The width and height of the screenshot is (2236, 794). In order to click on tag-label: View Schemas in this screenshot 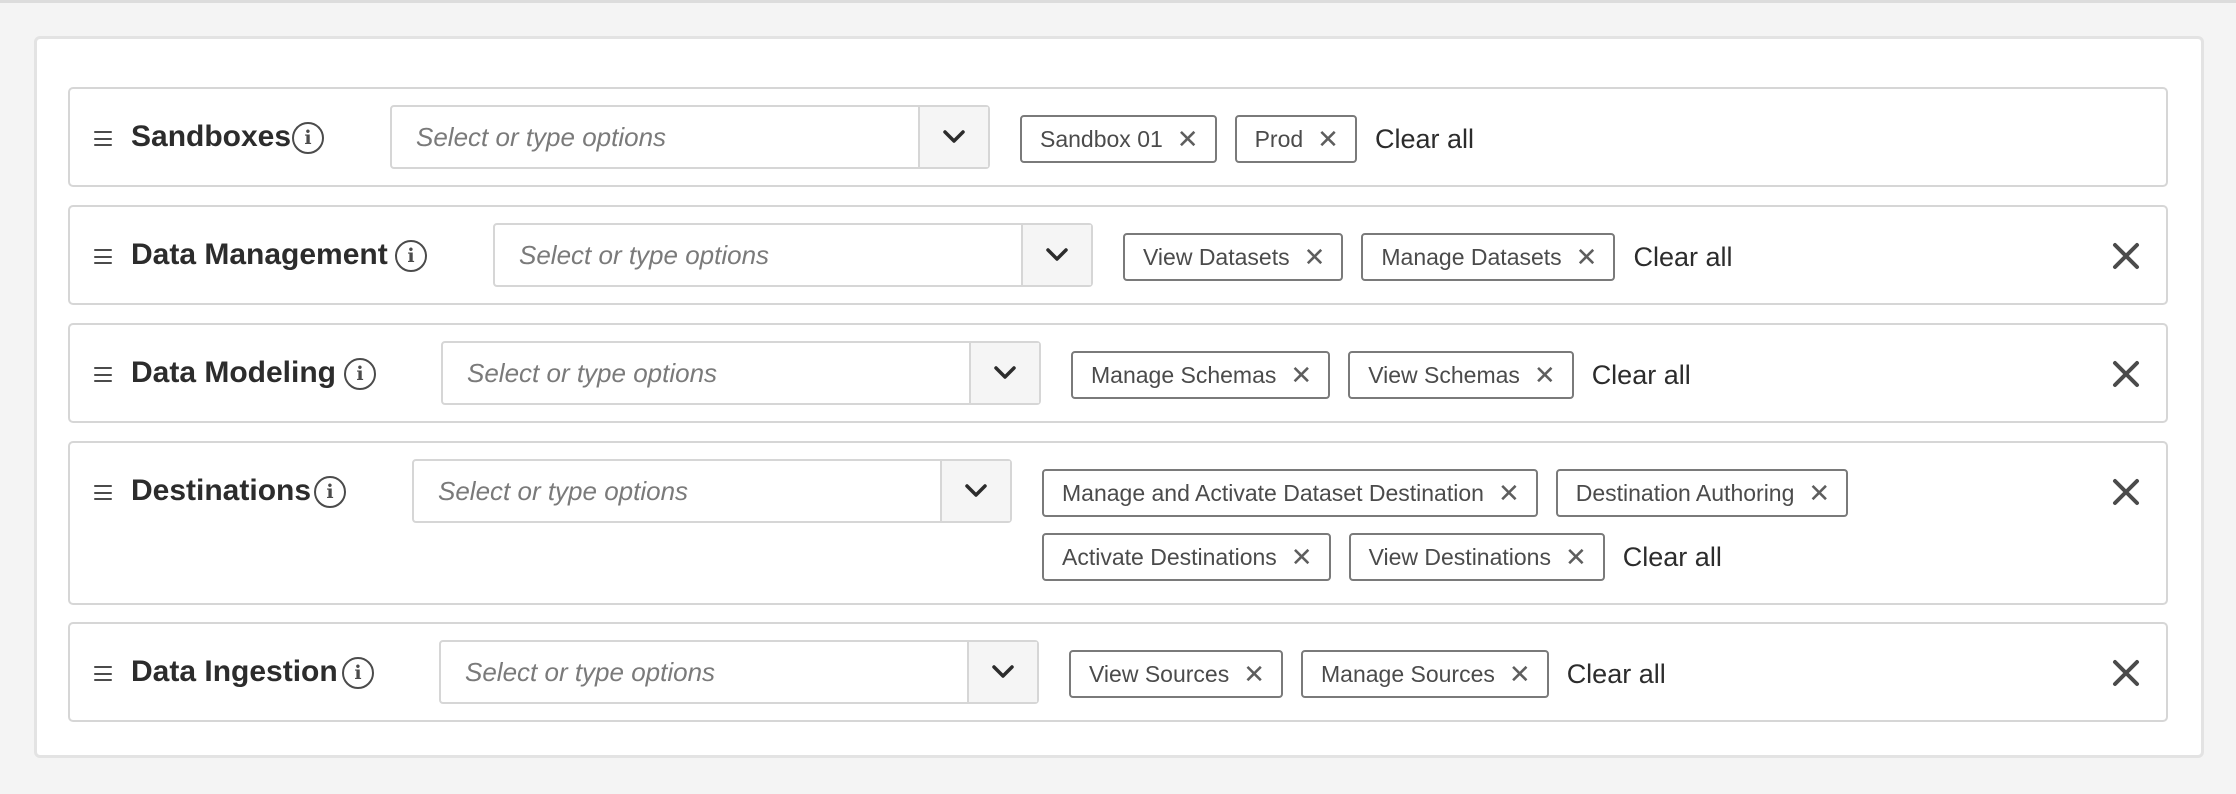, I will do `click(1444, 374)`.